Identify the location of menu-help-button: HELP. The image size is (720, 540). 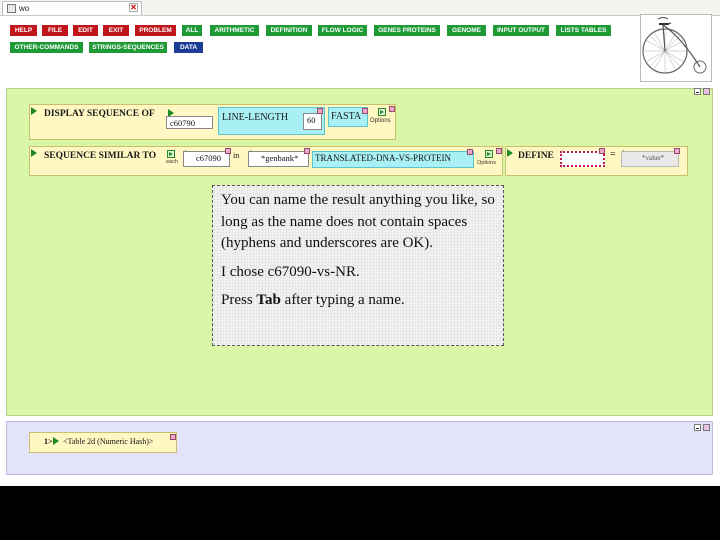
(23, 30).